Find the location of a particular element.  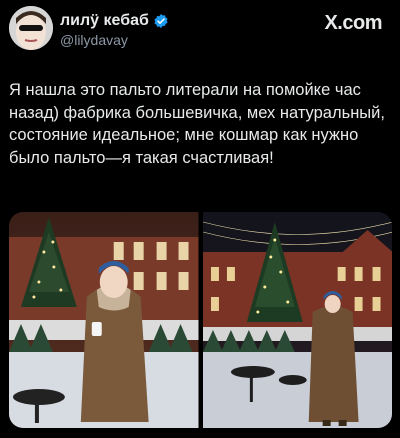

avatar-portrait-icon is located at coordinates (31, 28).